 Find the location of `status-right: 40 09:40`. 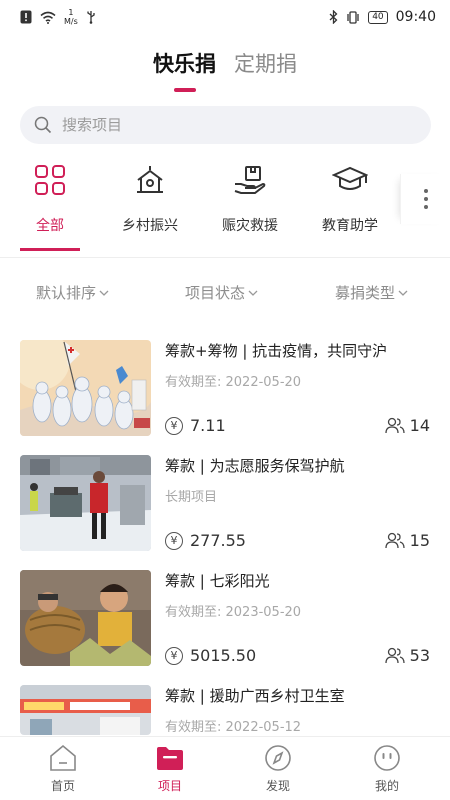

status-right: 40 09:40 is located at coordinates (382, 17).